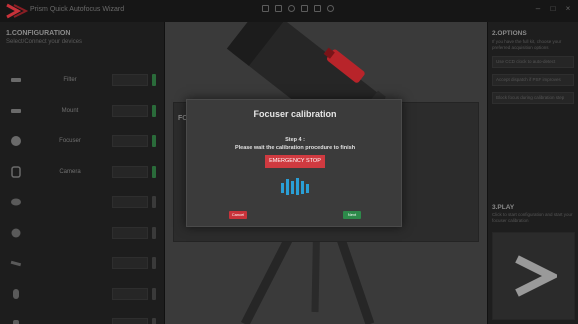 The image size is (578, 324). I want to click on title-bar: Prism Quick Autofocus Wizard – □ ×, so click(289, 11).